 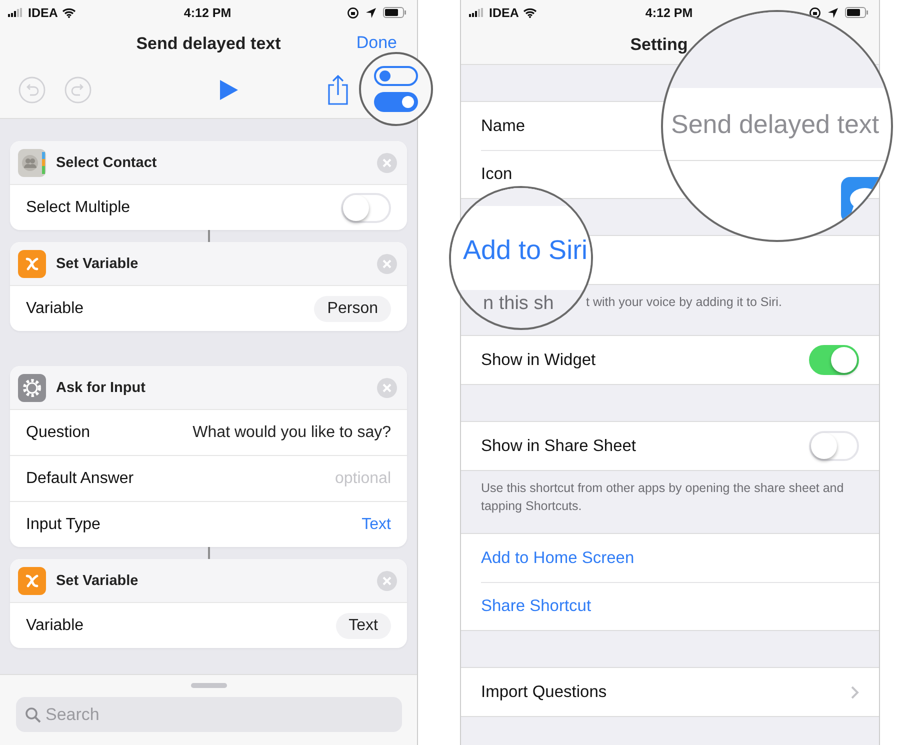 I want to click on toggle-switch, so click(x=834, y=360).